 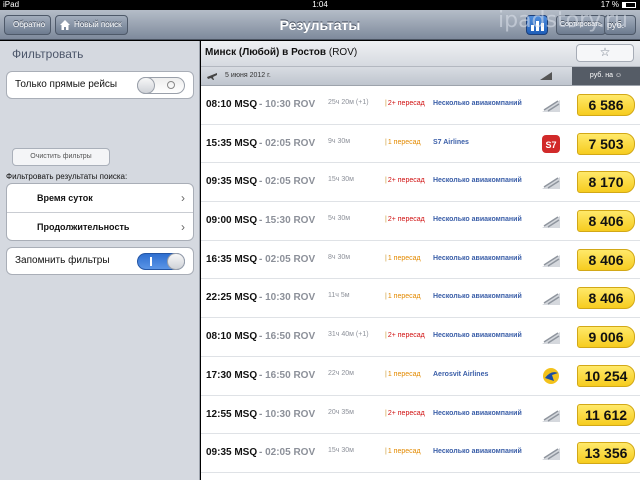 I want to click on direct-flights-row: Только прямые рейсы, so click(x=100, y=85).